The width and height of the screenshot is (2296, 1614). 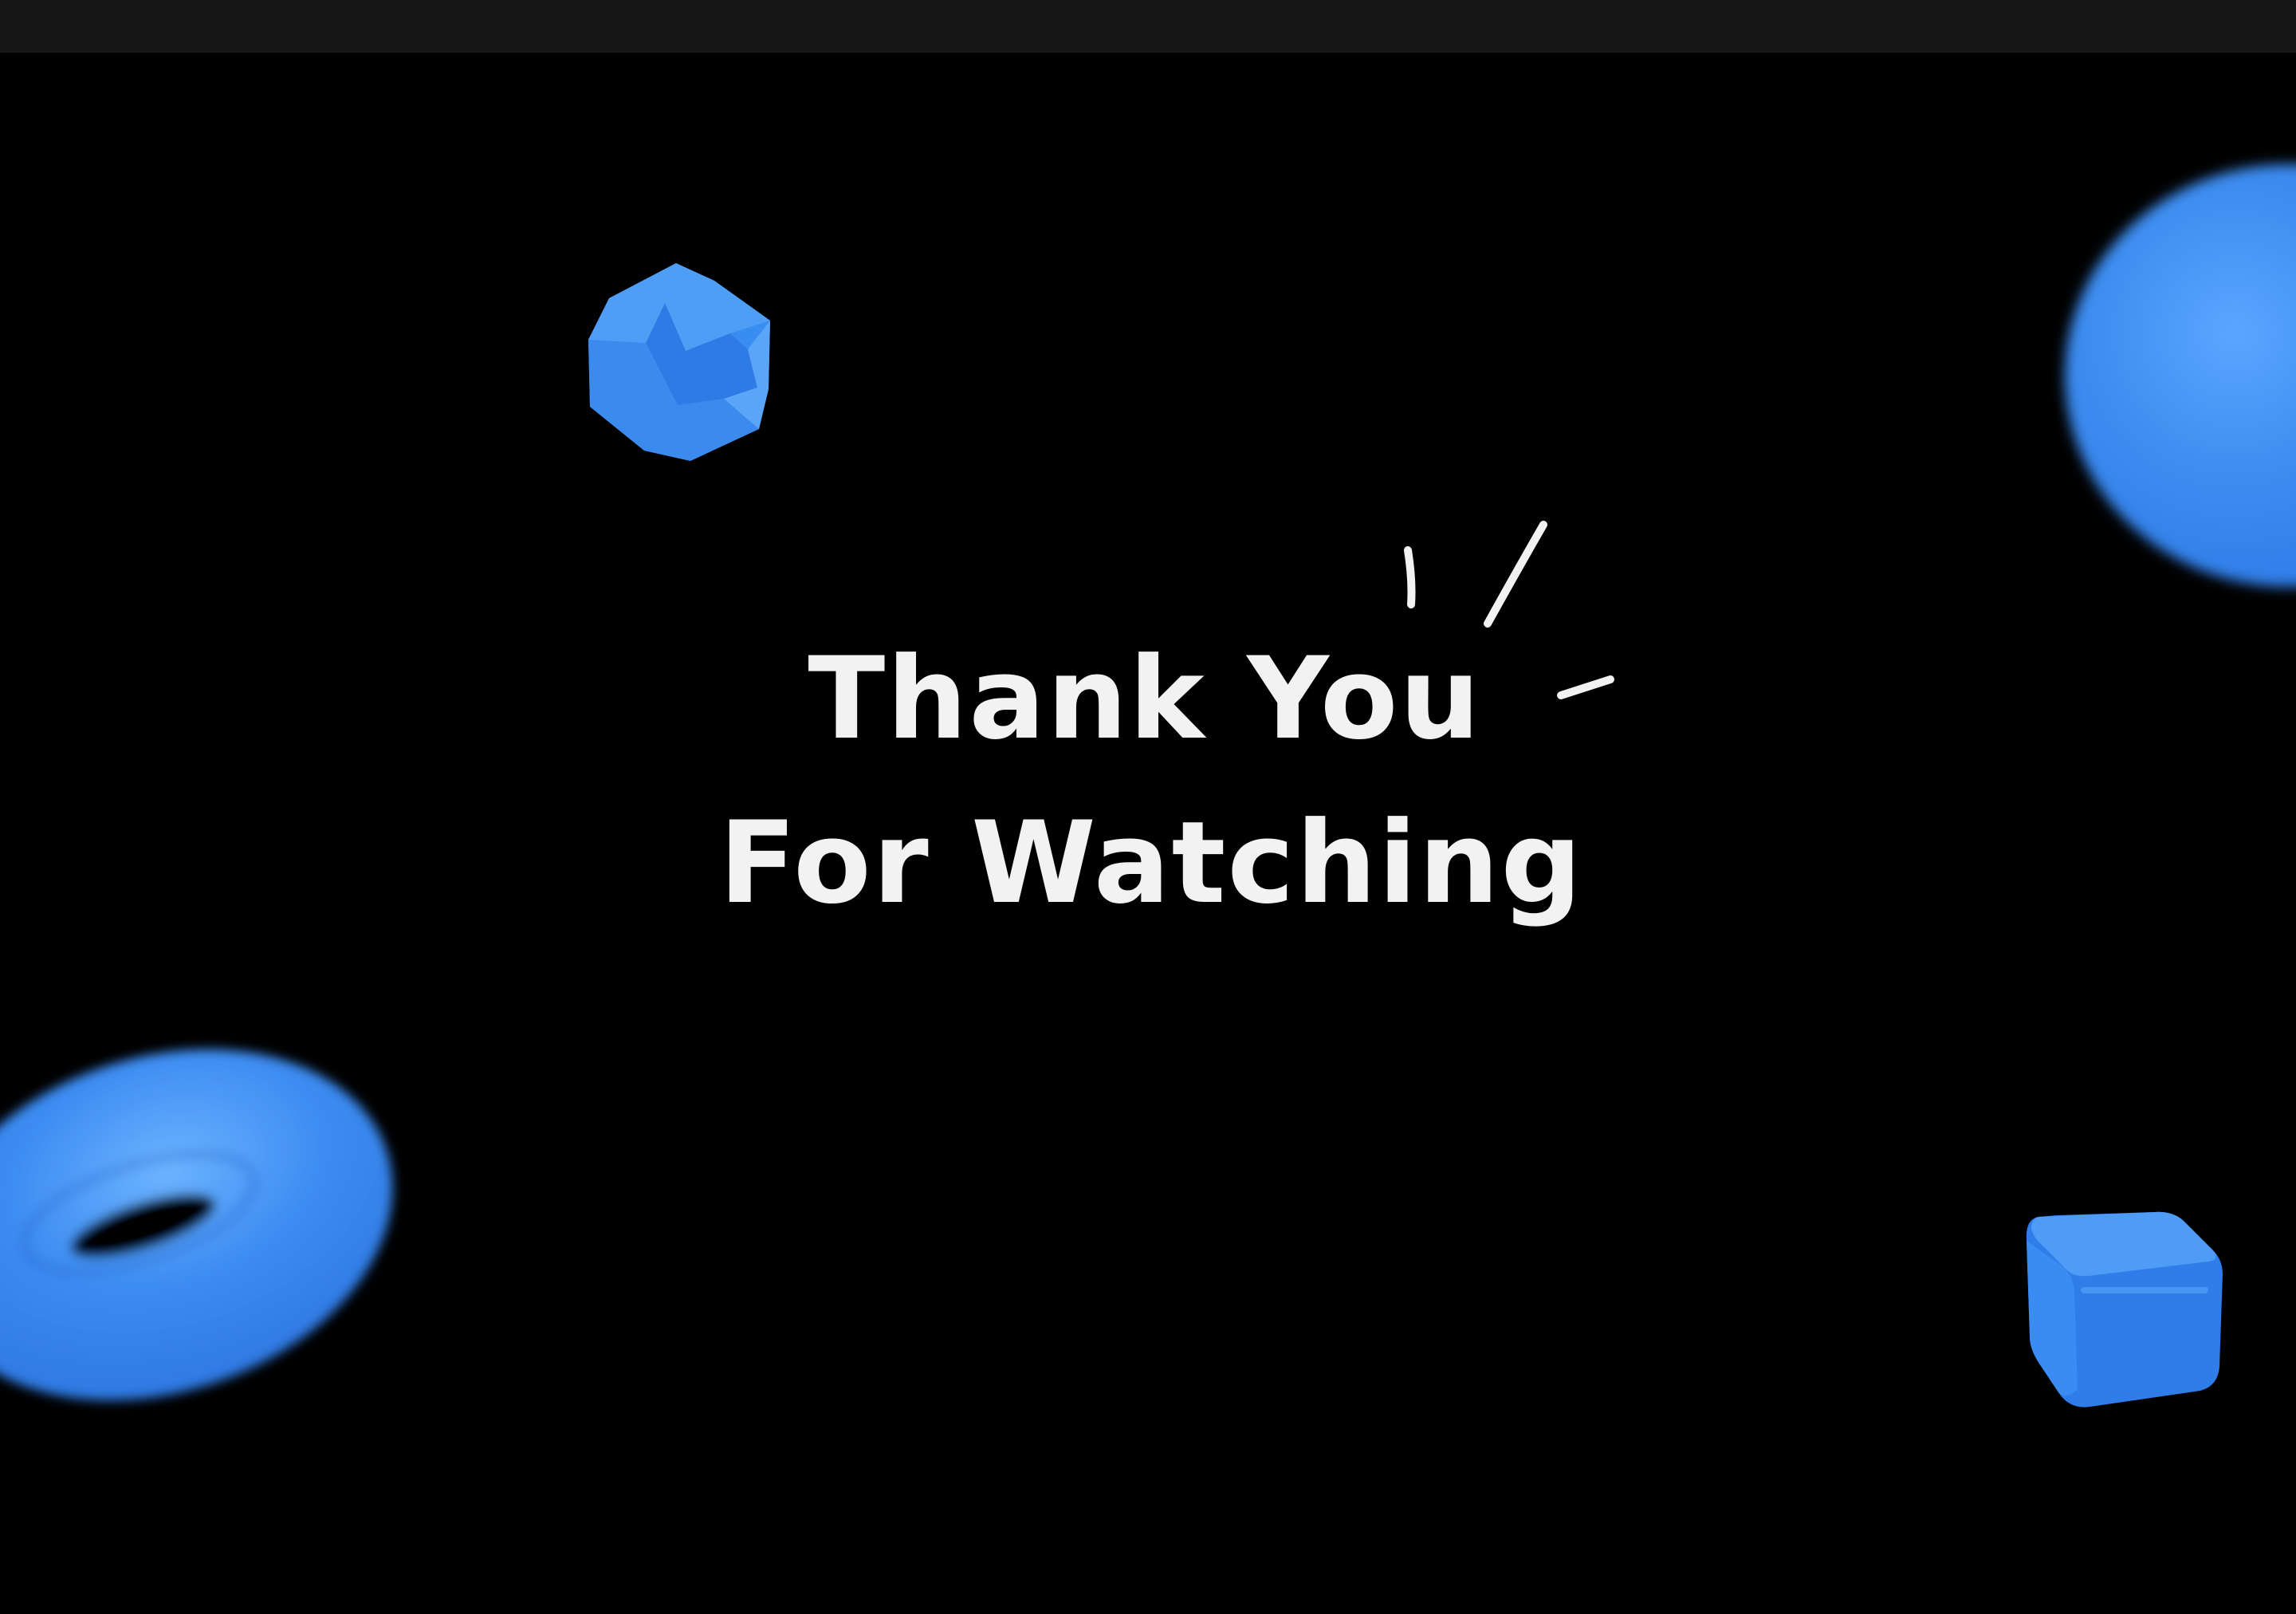 What do you see at coordinates (1145, 699) in the screenshot?
I see `slide-title-line-1: Thank You` at bounding box center [1145, 699].